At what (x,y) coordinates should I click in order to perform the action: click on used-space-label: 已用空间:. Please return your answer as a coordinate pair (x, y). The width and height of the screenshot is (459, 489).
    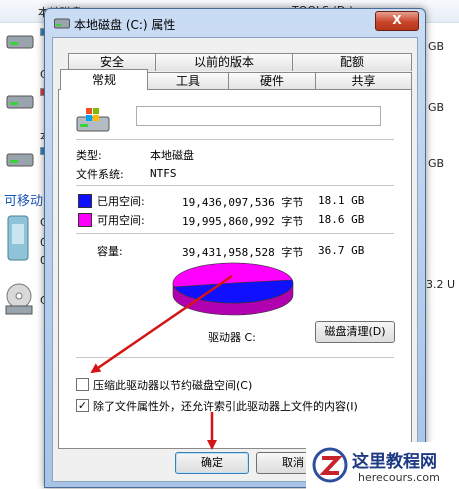
    Looking at the image, I should click on (121, 201).